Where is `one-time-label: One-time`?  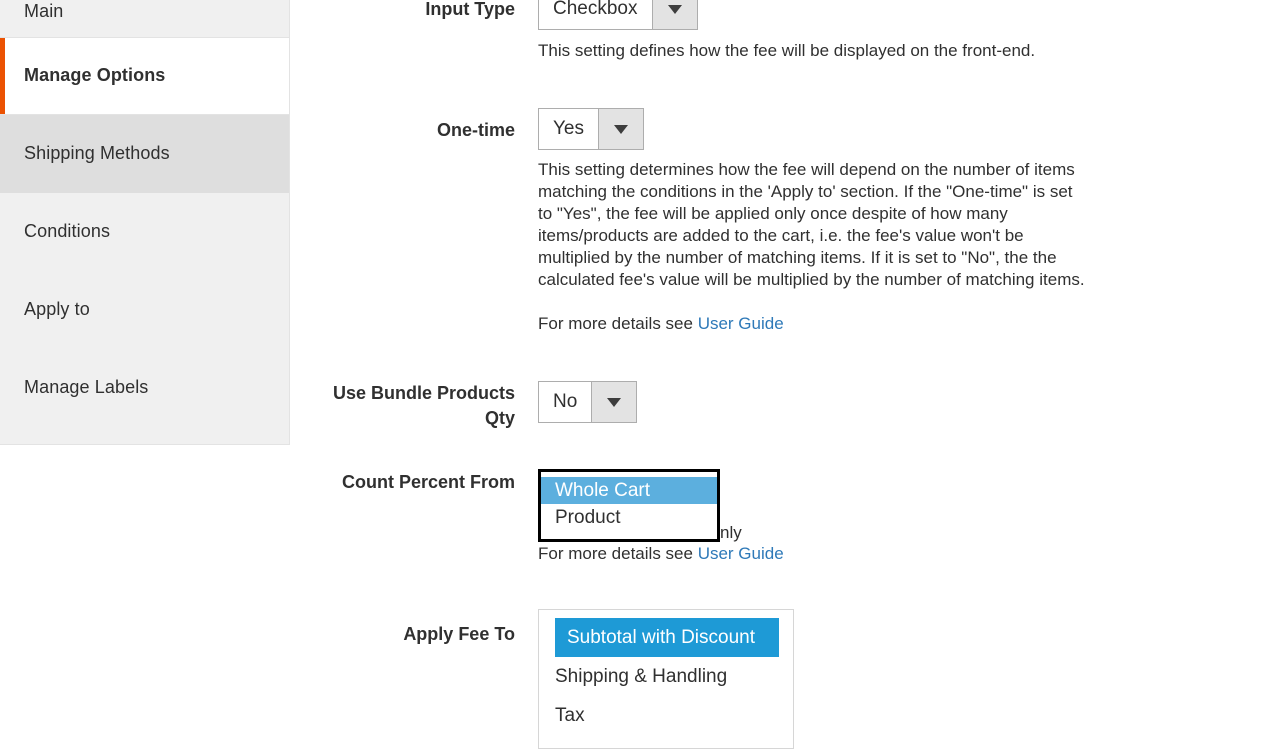 one-time-label: One-time is located at coordinates (475, 130).